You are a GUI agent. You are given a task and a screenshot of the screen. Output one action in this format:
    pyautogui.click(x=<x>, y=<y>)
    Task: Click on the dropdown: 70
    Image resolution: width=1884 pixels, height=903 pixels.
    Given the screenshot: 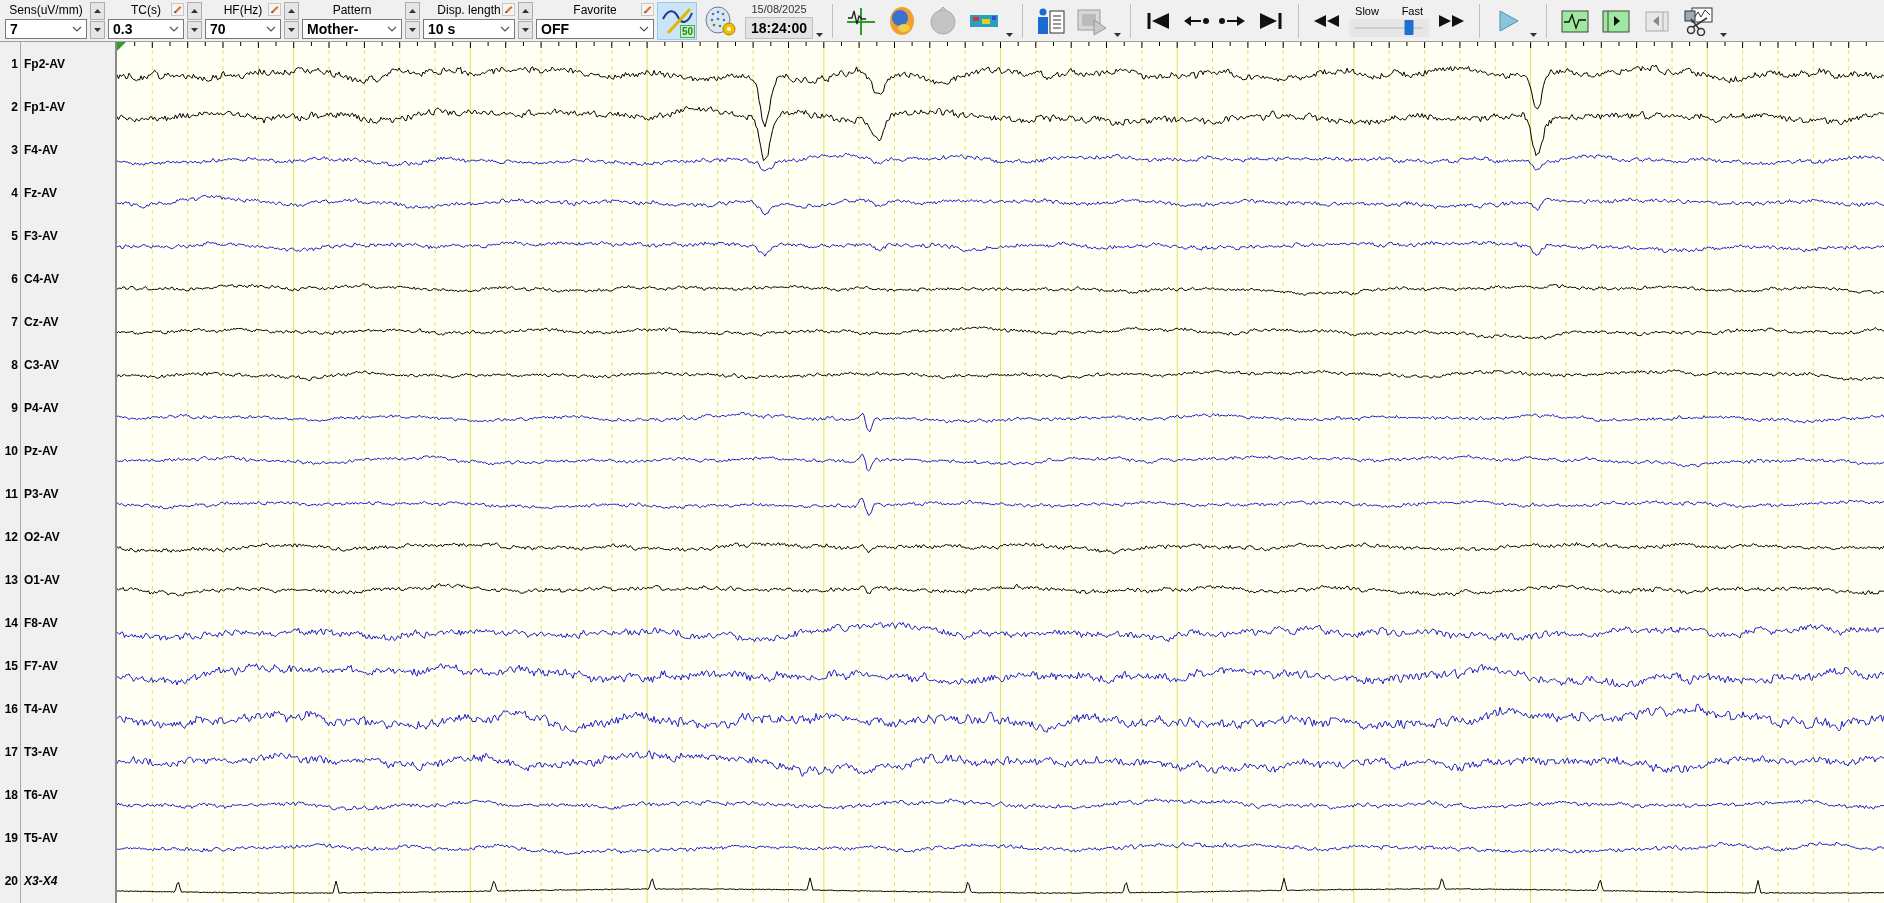 What is the action you would take?
    pyautogui.click(x=243, y=28)
    